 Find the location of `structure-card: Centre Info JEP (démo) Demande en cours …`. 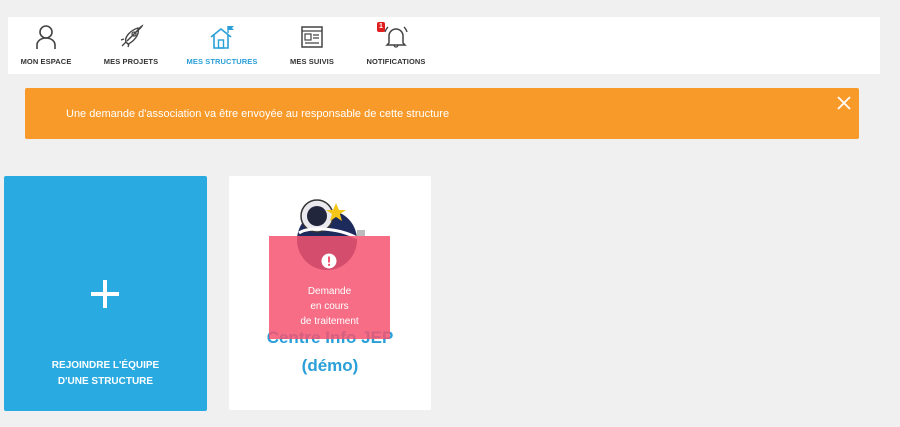

structure-card: Centre Info JEP (démo) Demande en cours … is located at coordinates (330, 293).